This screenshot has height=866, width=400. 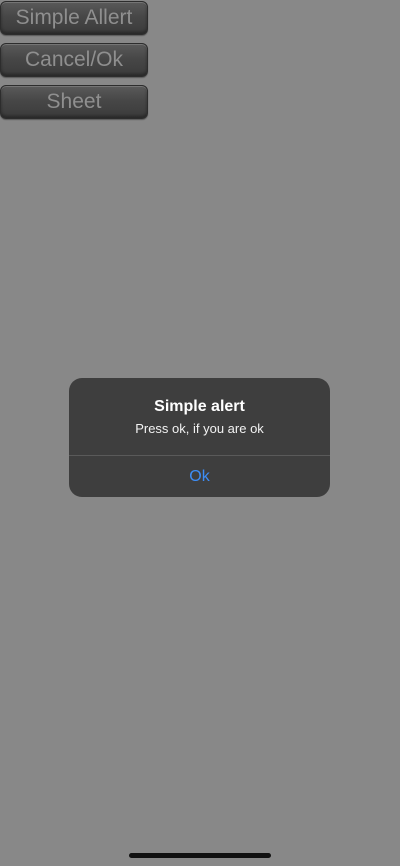 What do you see at coordinates (74, 60) in the screenshot?
I see `cancel-ok-button: Cancel/Ok` at bounding box center [74, 60].